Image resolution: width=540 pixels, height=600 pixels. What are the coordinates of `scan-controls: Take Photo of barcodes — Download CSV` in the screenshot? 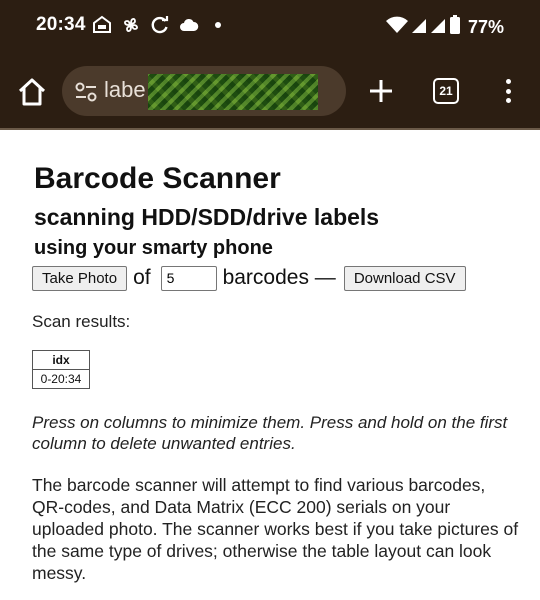 It's located at (249, 278).